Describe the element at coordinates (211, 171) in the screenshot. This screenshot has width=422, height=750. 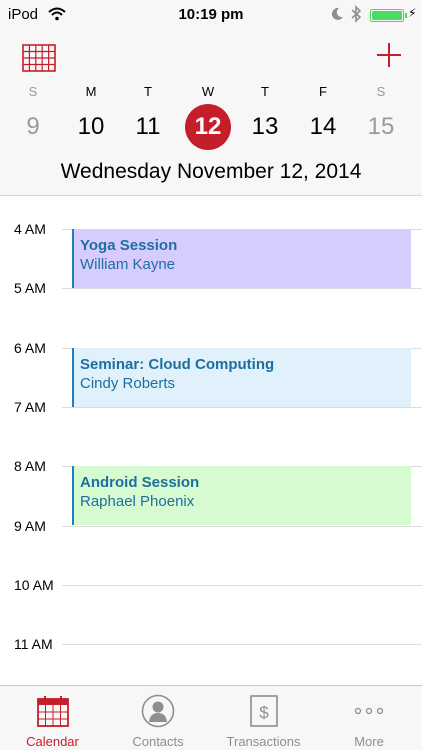
I see `selected-date-title: Wednesday November 12, 2014` at that location.